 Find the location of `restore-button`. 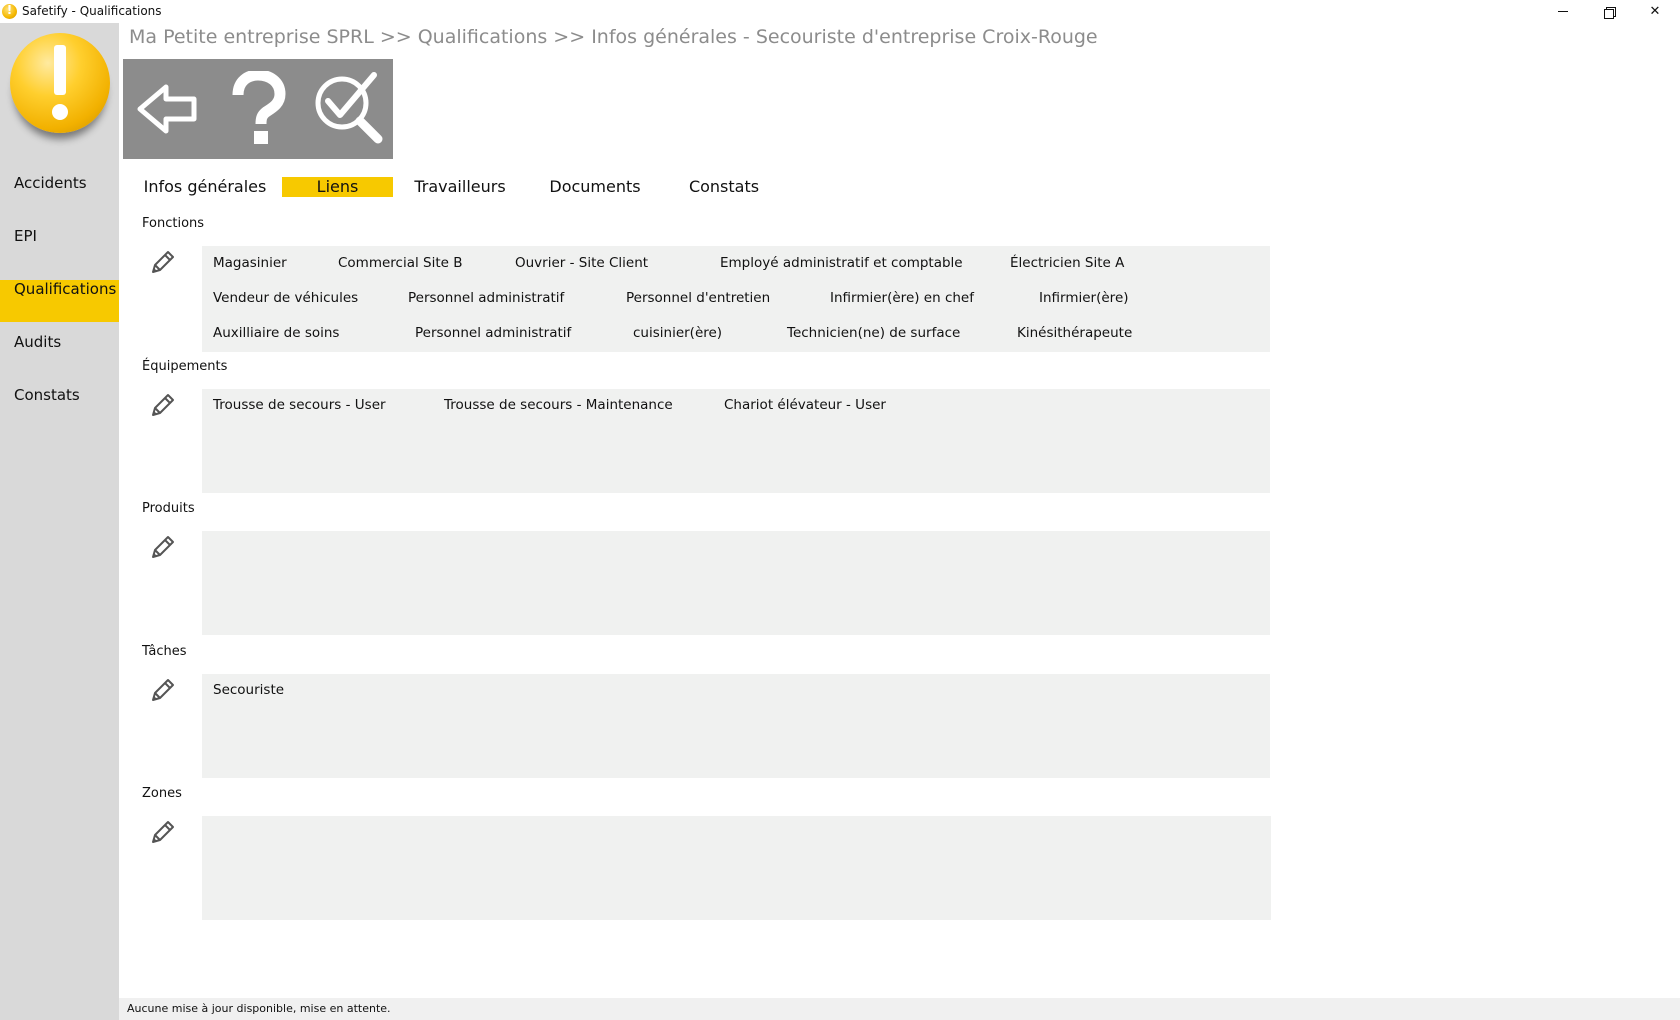

restore-button is located at coordinates (1609, 11).